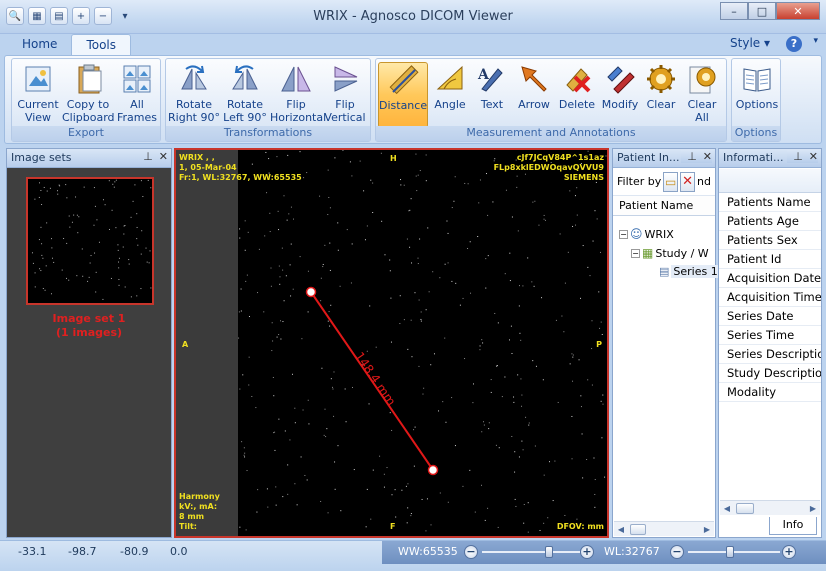 The image size is (826, 571). What do you see at coordinates (268, 133) in the screenshot?
I see `transformations-group-label: Transformations` at bounding box center [268, 133].